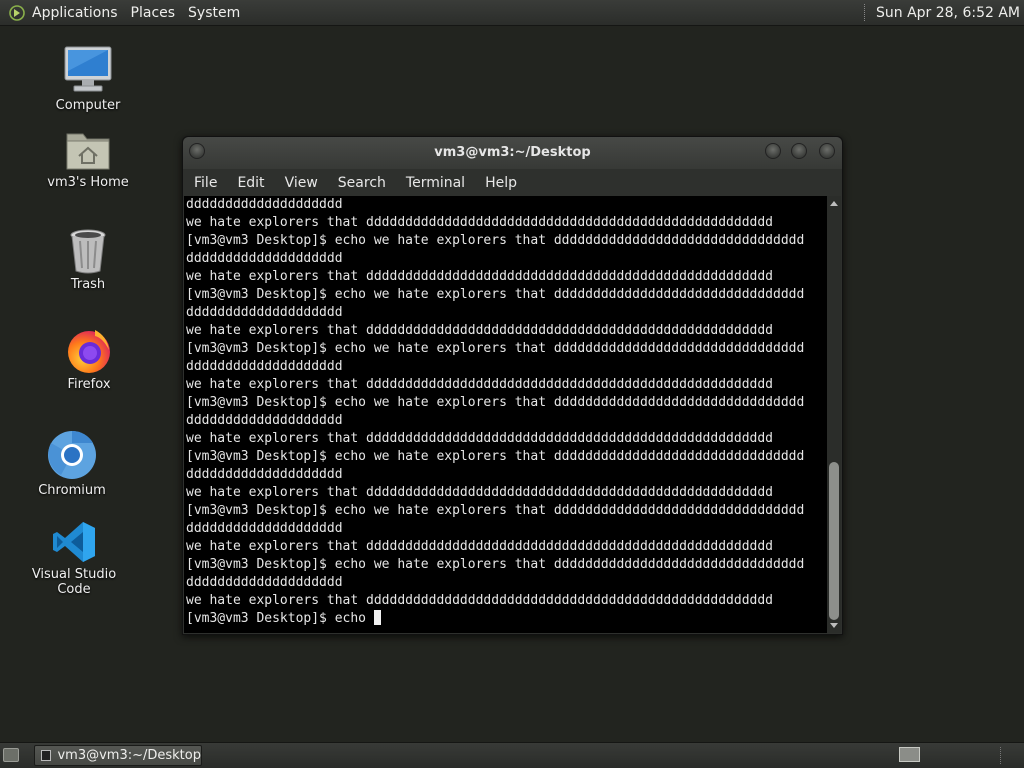 The width and height of the screenshot is (1024, 768). I want to click on terminal-scrollbar, so click(834, 414).